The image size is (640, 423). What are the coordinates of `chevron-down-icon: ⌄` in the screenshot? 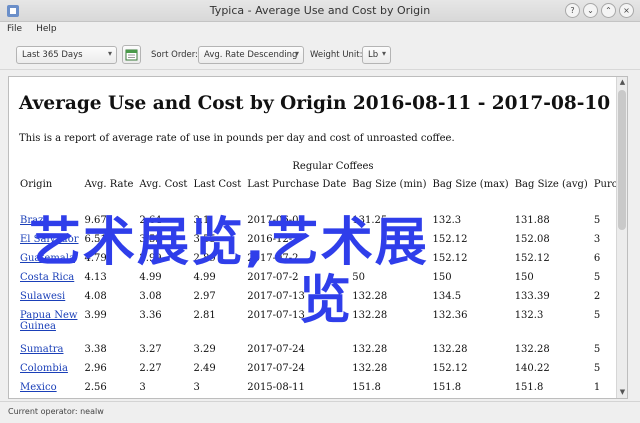 It's located at (590, 10).